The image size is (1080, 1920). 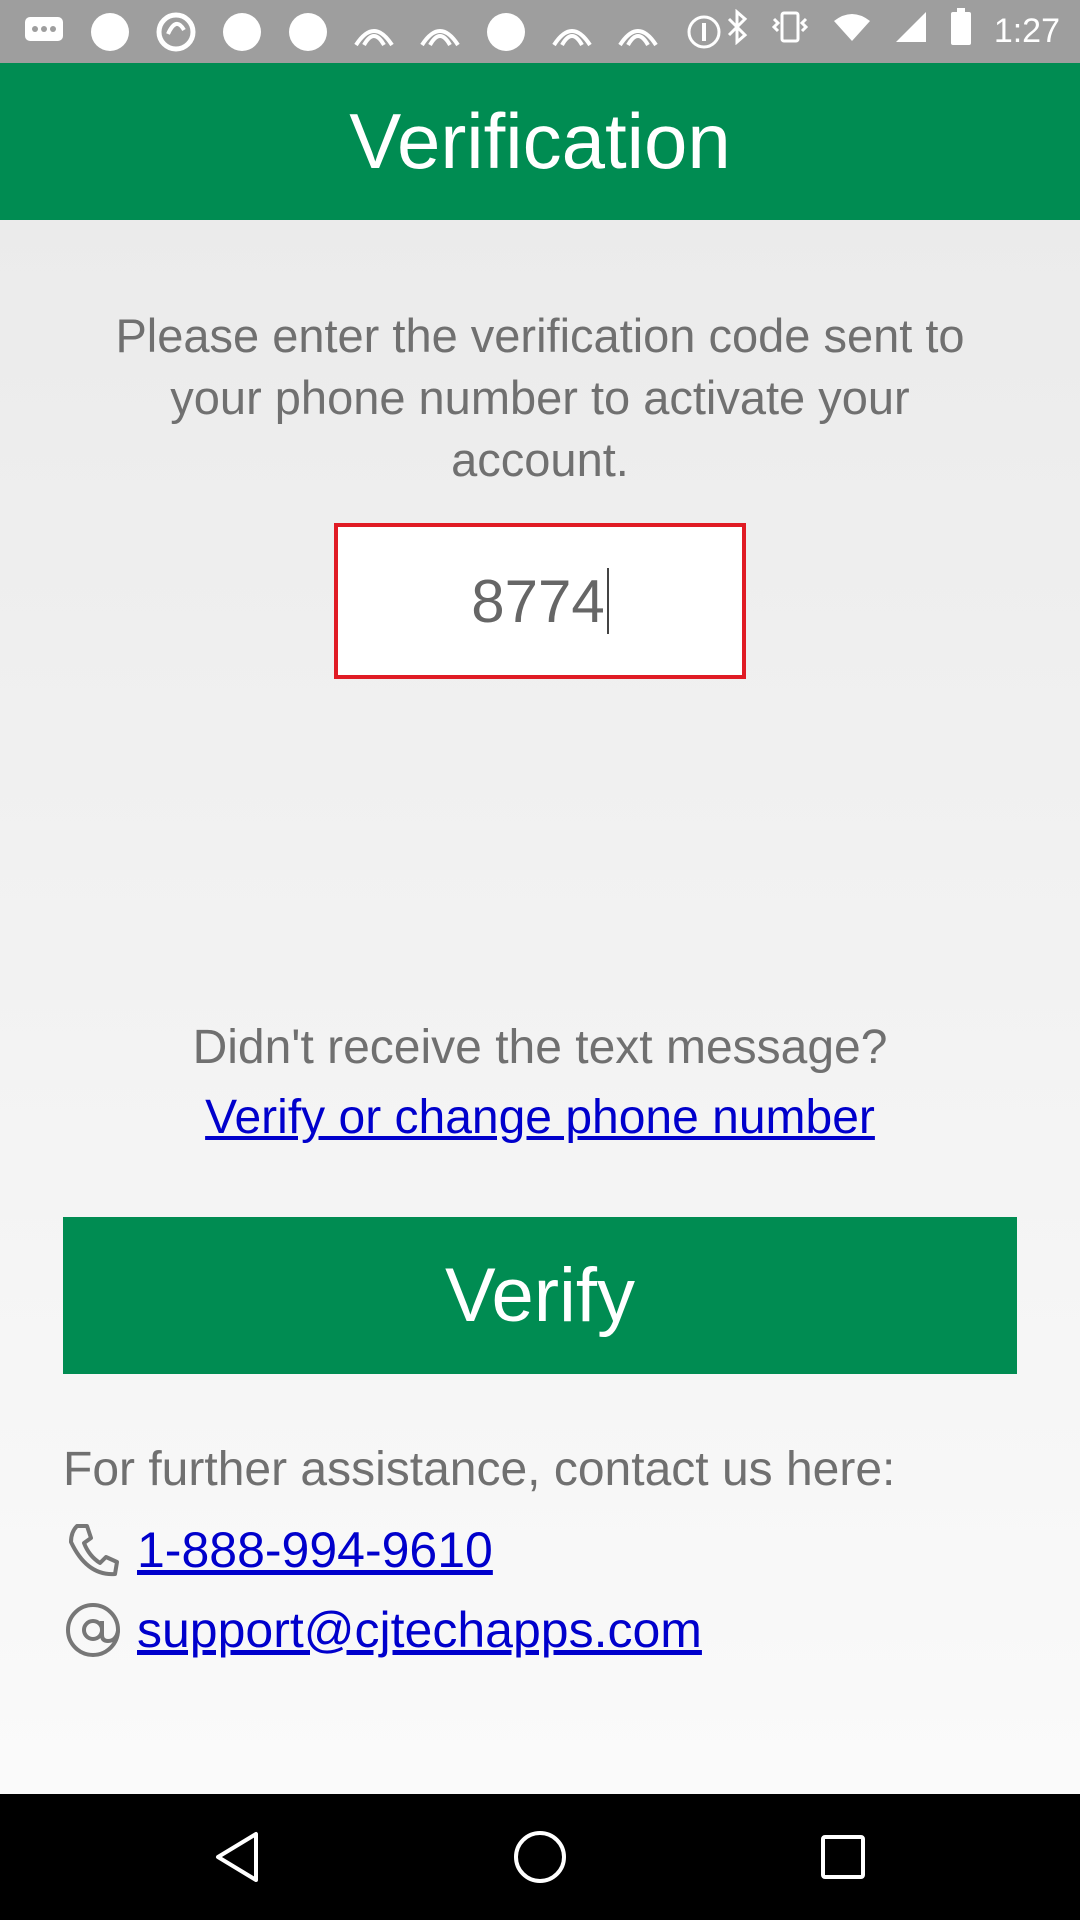 What do you see at coordinates (893, 31) in the screenshot?
I see `system-icons: 1:27` at bounding box center [893, 31].